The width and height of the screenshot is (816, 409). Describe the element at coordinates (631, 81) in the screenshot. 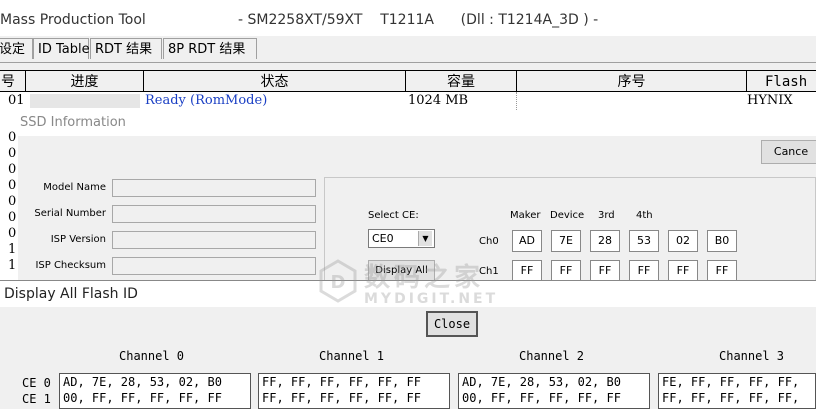

I see `col-serial: 序号` at that location.